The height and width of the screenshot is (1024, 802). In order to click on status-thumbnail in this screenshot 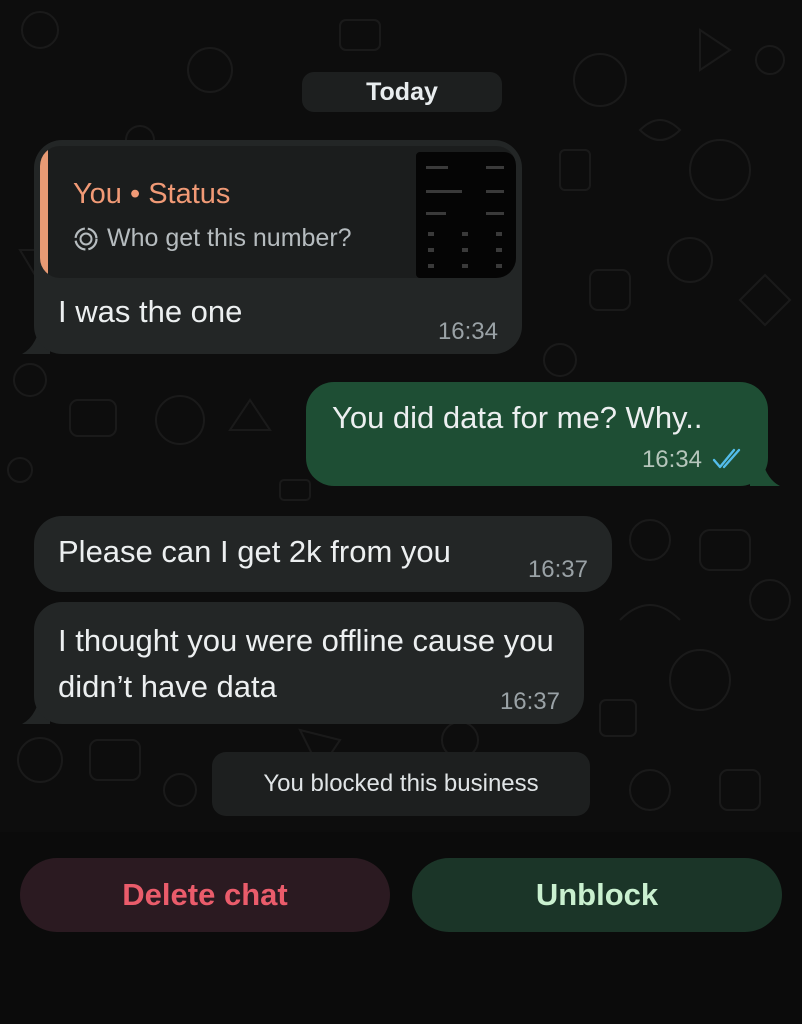, I will do `click(466, 215)`.